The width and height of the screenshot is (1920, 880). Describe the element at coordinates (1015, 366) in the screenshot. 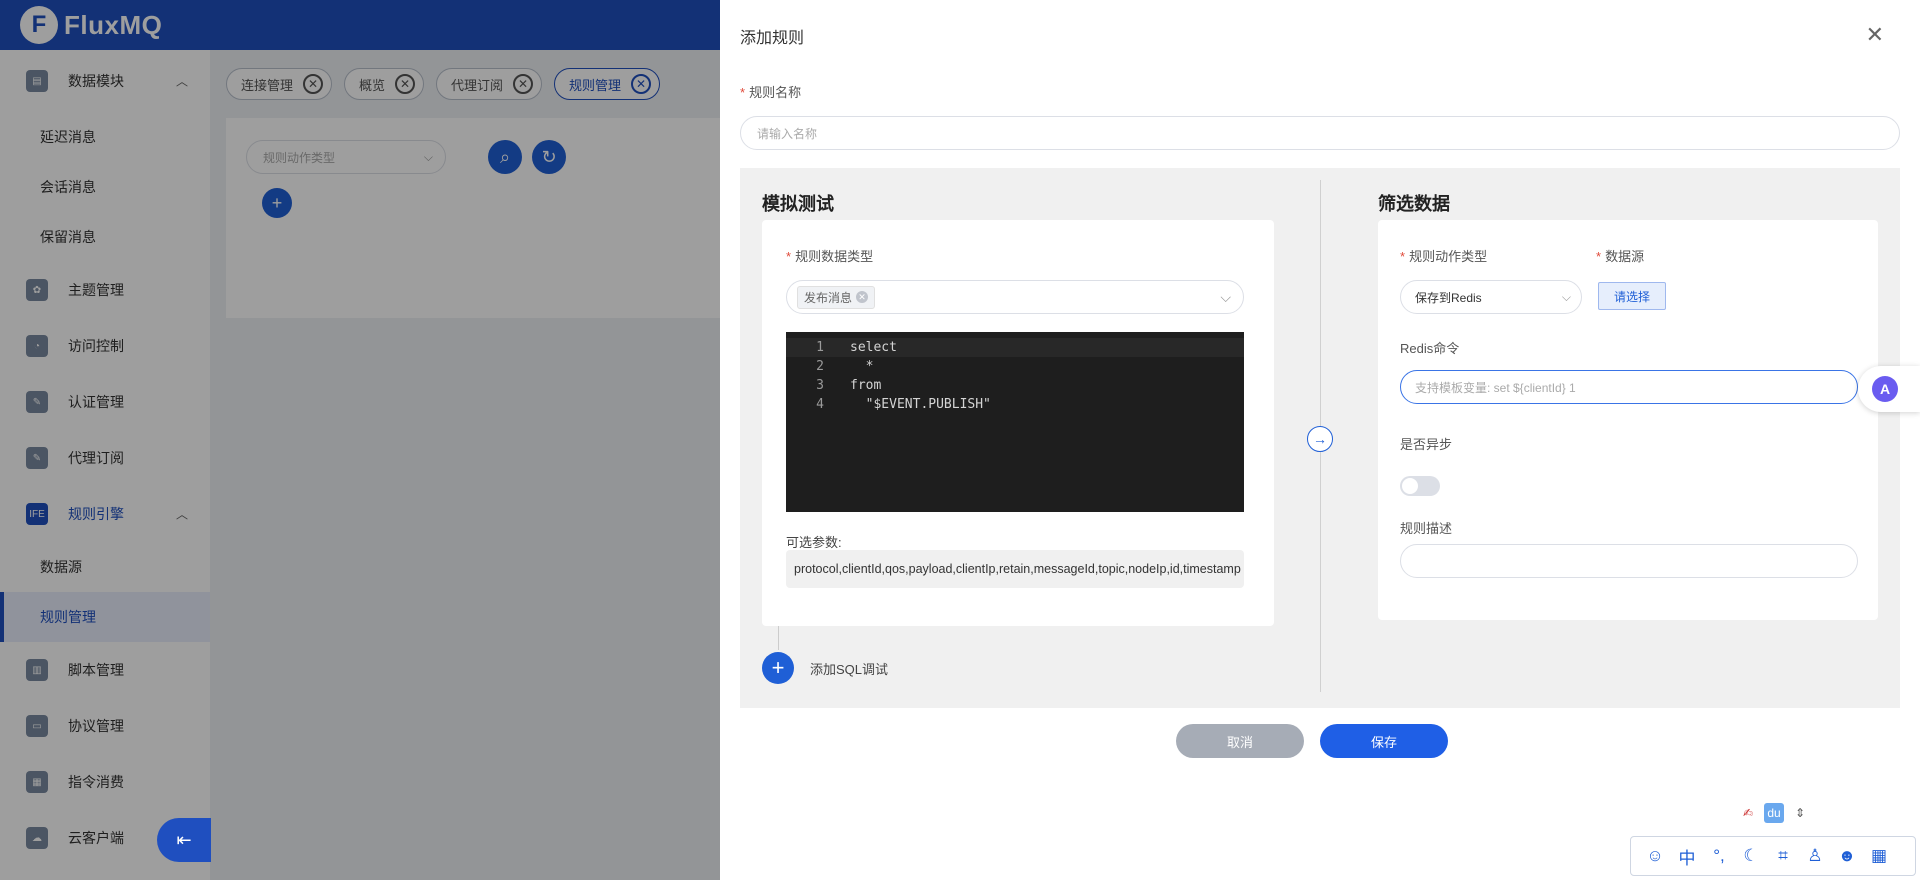

I see `code-line: 2 *` at that location.